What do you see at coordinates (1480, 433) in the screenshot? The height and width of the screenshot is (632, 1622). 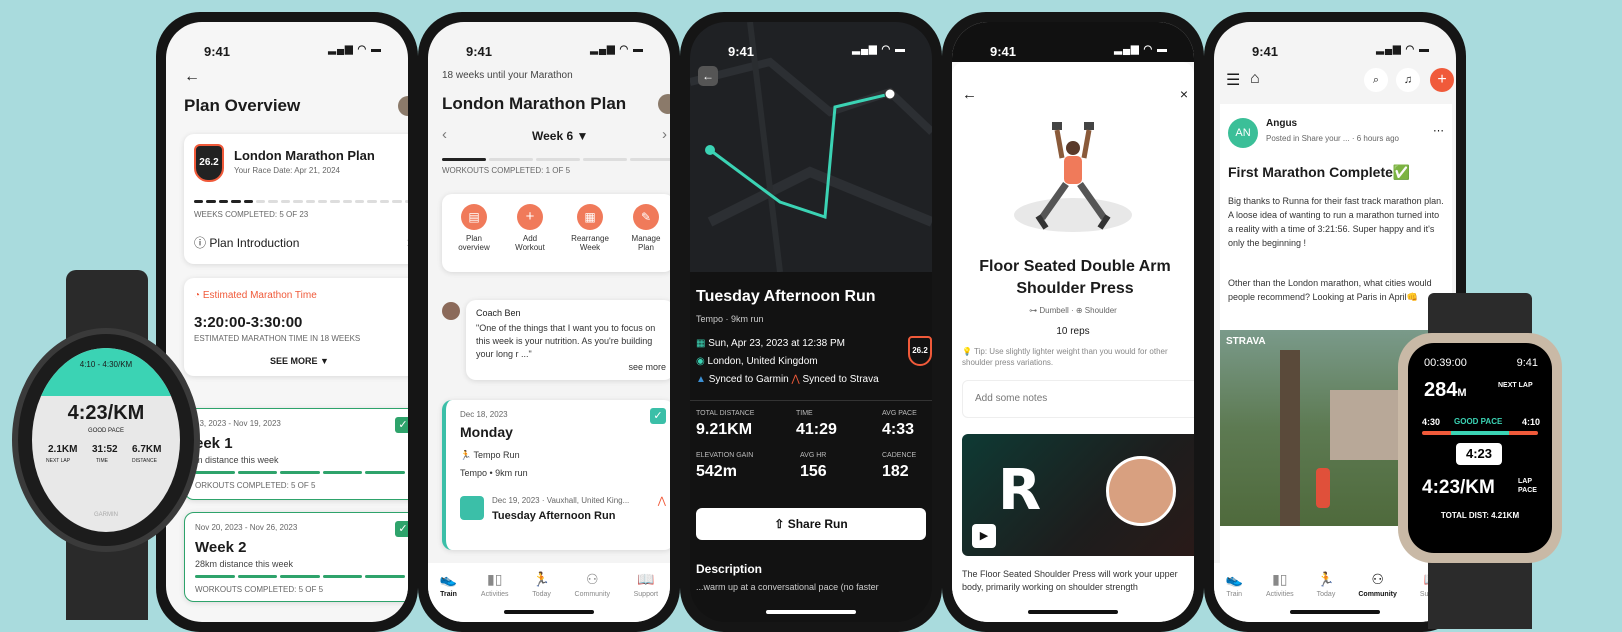 I see `pace-zone-bar` at bounding box center [1480, 433].